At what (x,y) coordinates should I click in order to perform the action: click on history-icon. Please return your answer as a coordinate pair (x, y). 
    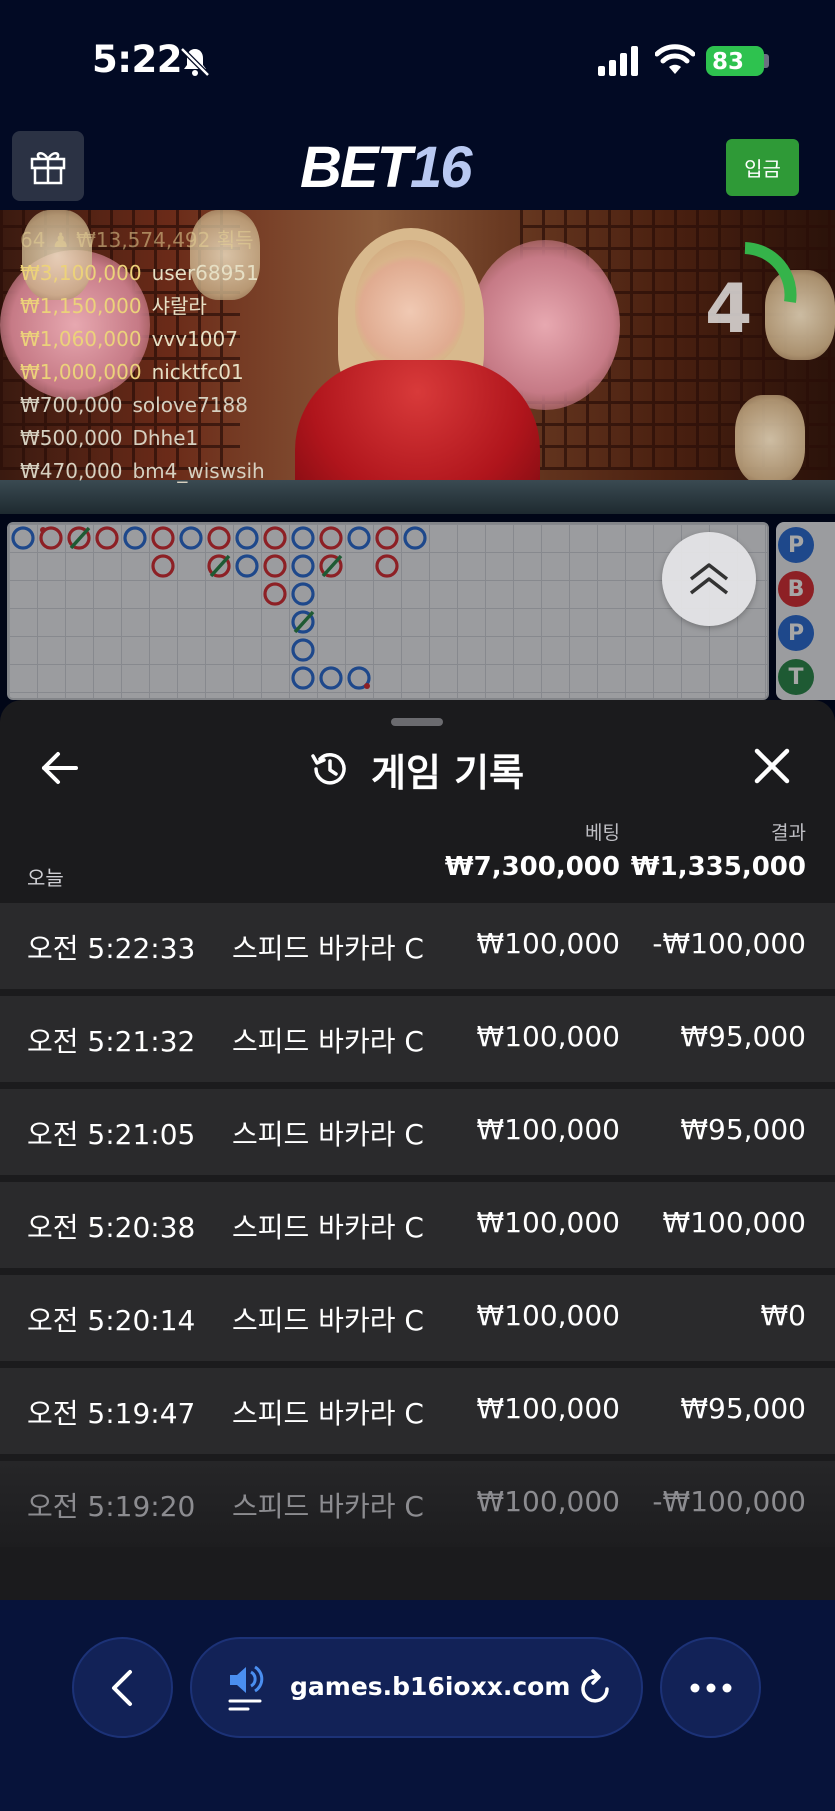
    Looking at the image, I should click on (328, 769).